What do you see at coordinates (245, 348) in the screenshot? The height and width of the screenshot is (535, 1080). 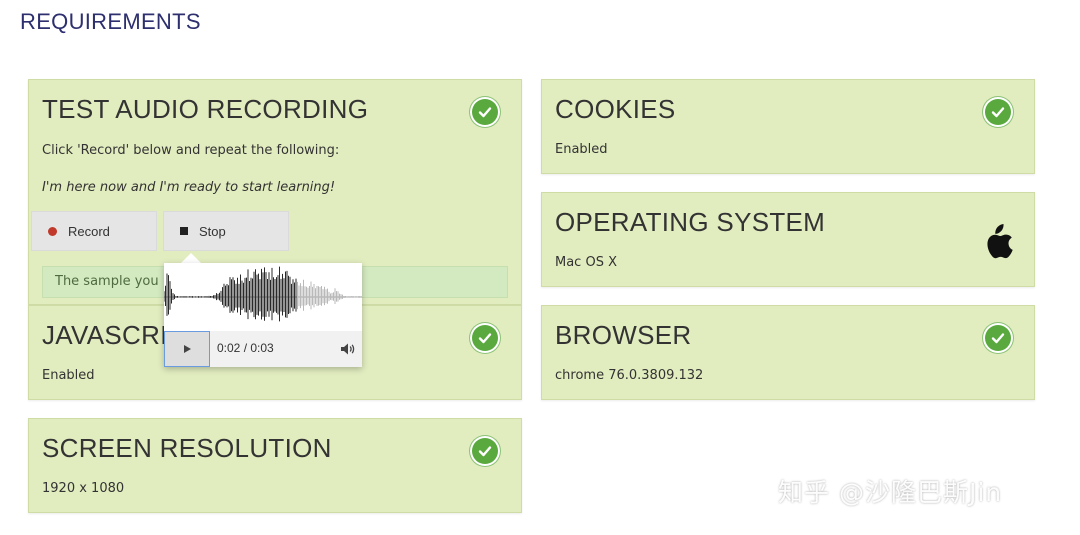 I see `audio-time: 0:02 / 0:03` at bounding box center [245, 348].